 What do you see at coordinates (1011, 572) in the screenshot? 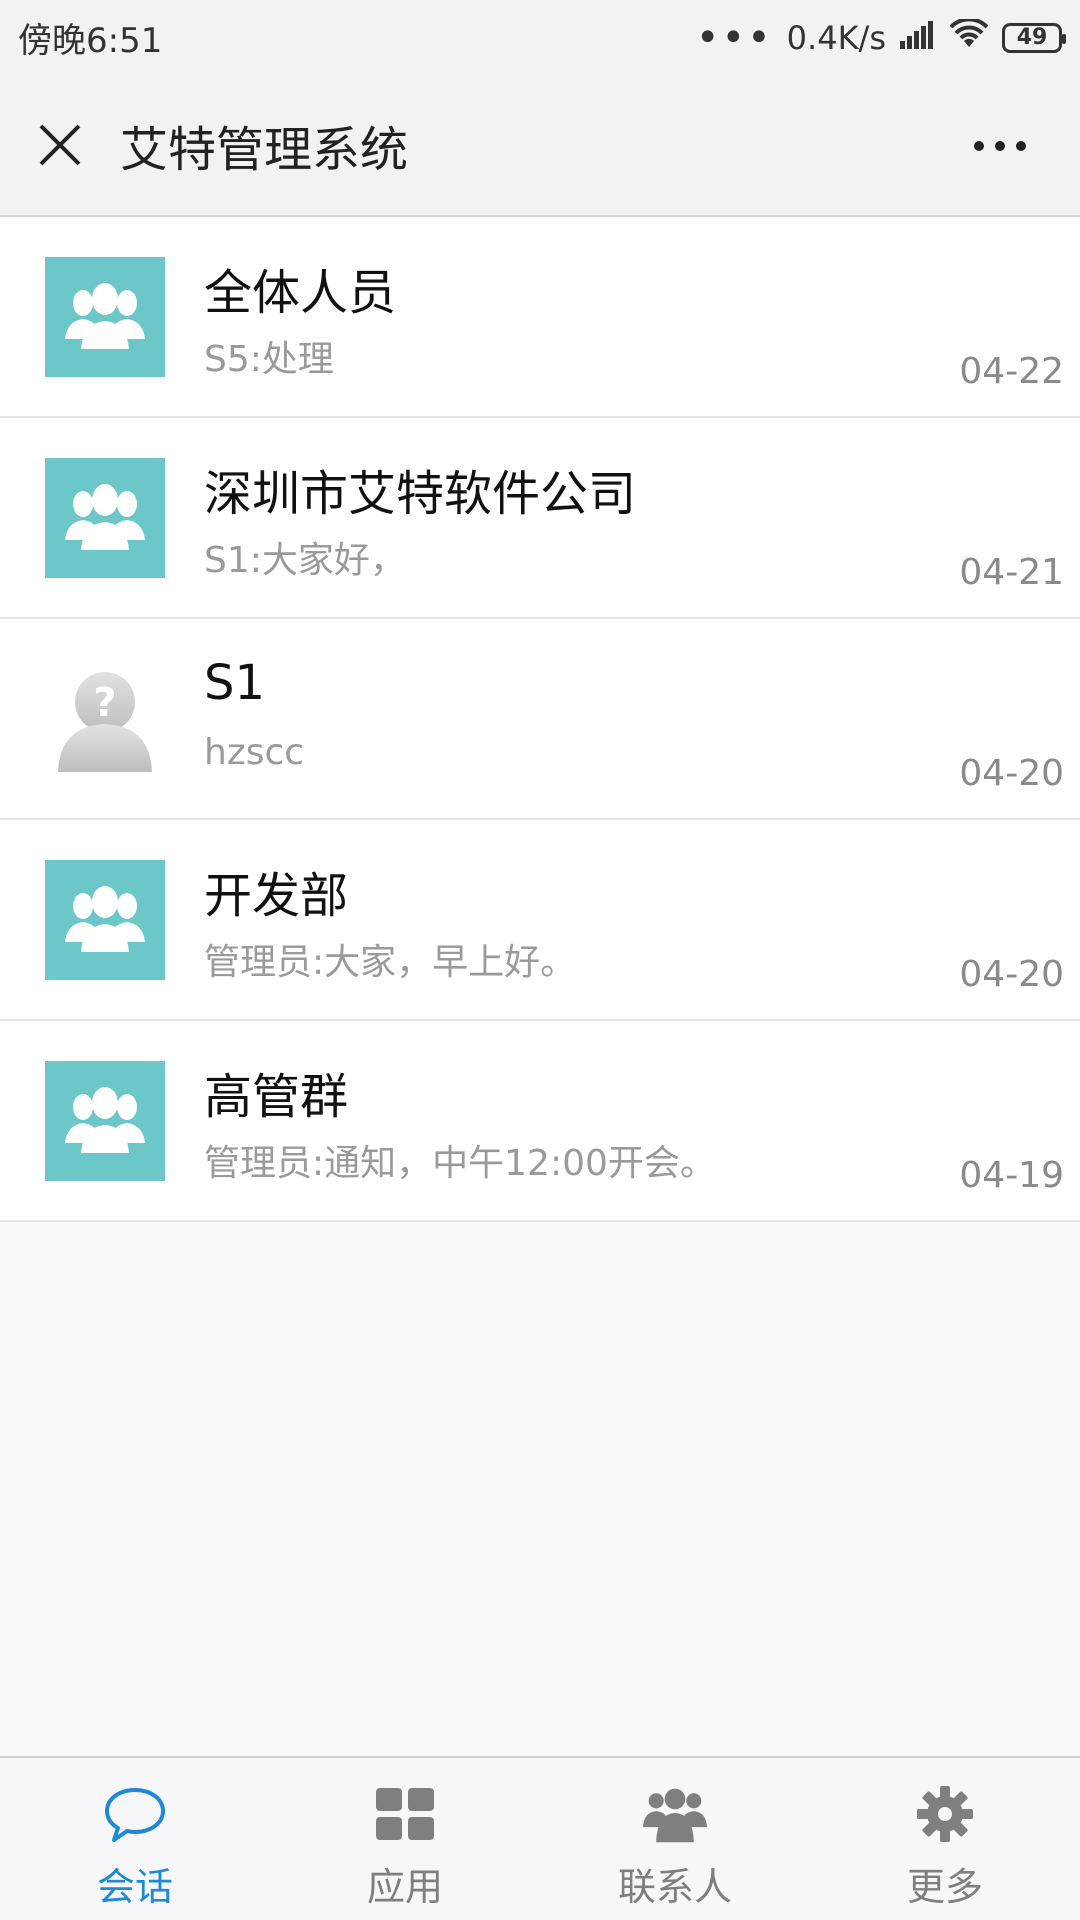
I see `conversation-time: 04-21` at bounding box center [1011, 572].